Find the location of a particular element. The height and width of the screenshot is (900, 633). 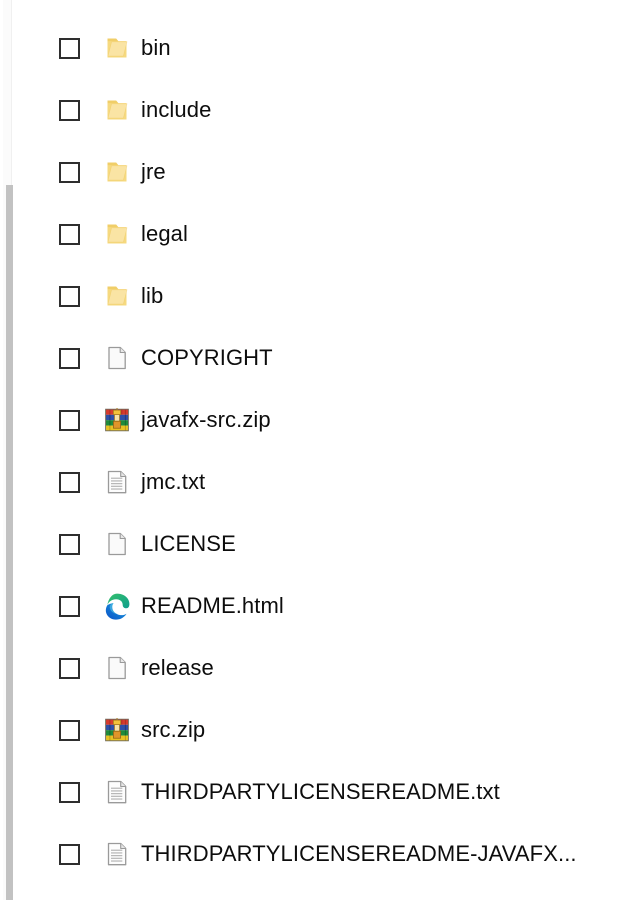

file-list-row: jmc.txt is located at coordinates (316, 482).